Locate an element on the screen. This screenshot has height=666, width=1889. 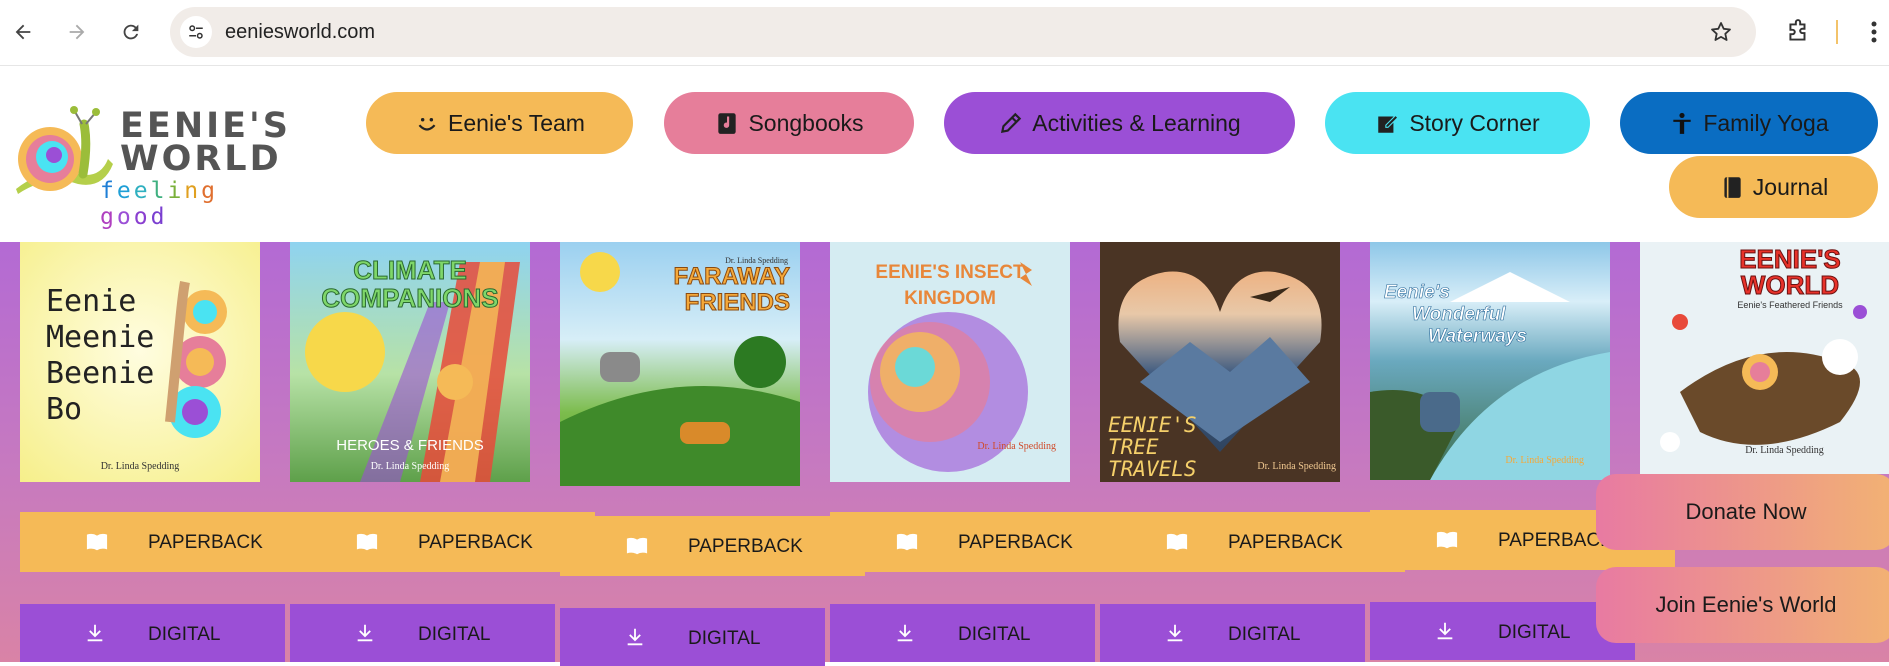
nav-journal: Journal is located at coordinates (1773, 187).